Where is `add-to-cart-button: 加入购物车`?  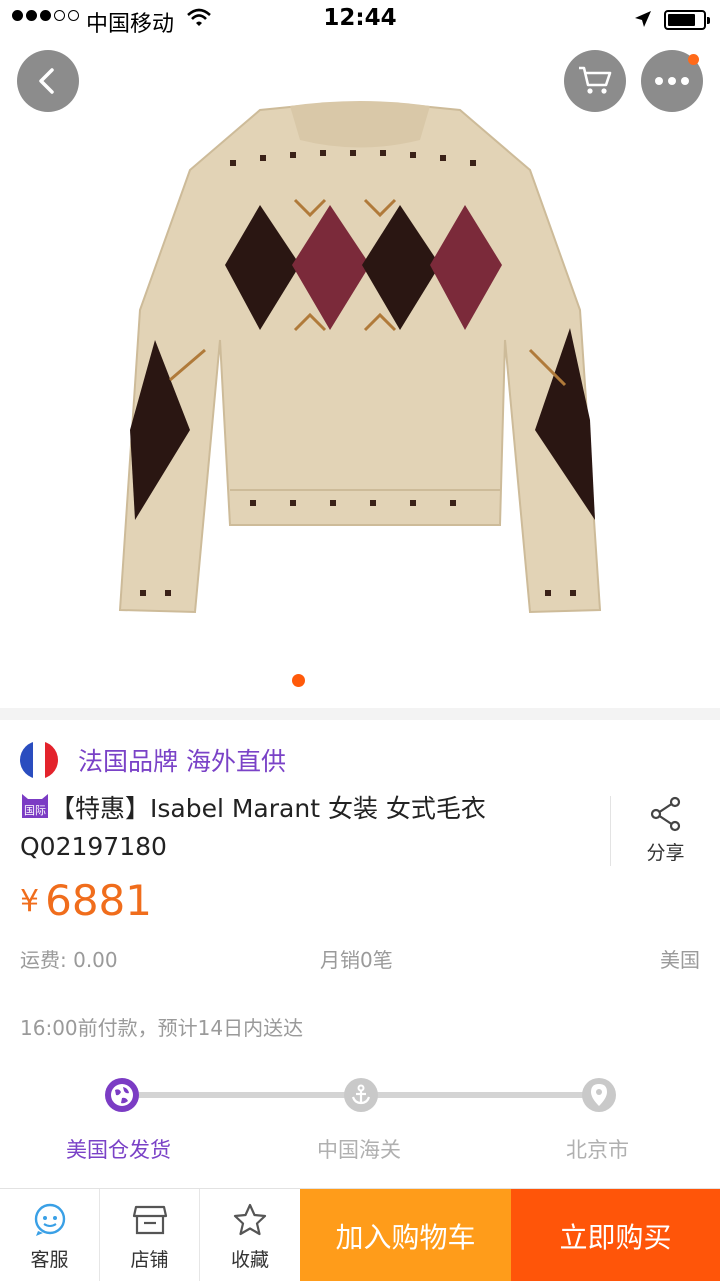 add-to-cart-button: 加入购物车 is located at coordinates (405, 1235).